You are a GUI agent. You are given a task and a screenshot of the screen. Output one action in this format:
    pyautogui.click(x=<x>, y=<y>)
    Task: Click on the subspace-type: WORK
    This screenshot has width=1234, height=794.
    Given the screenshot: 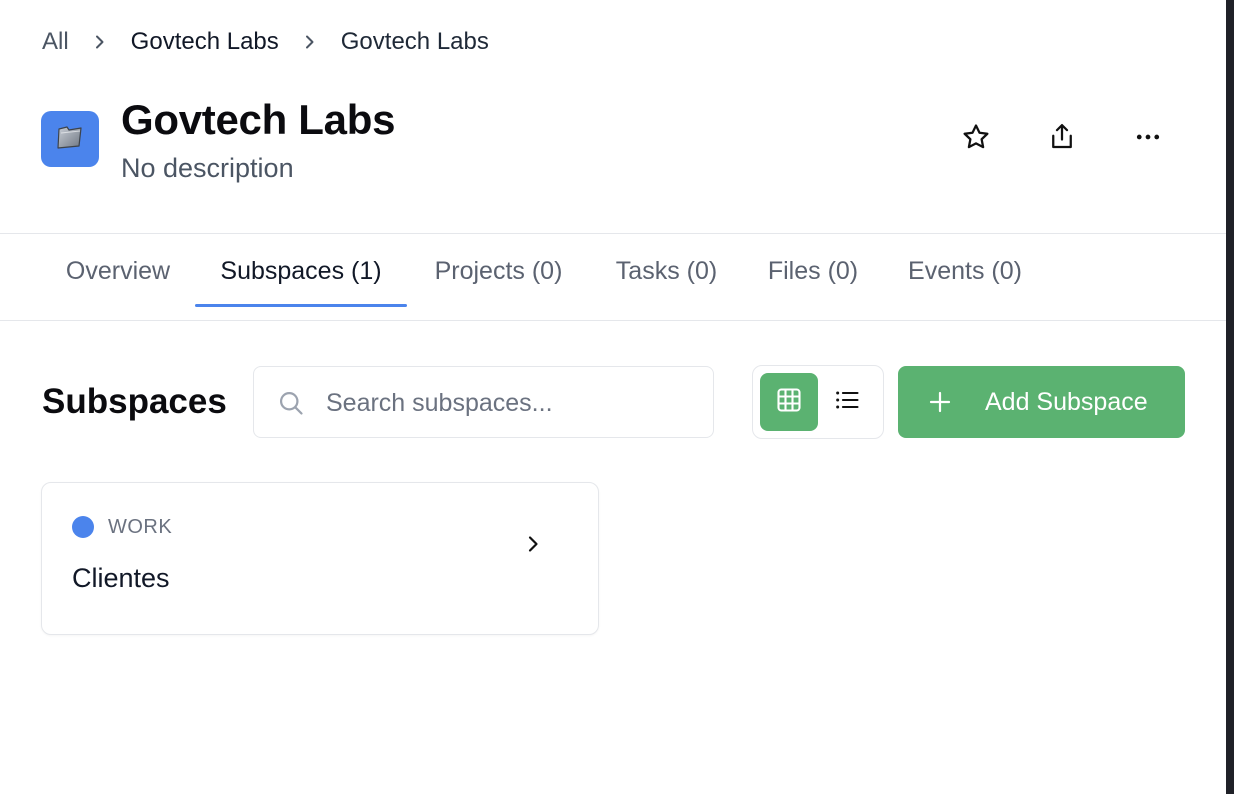 What is the action you would take?
    pyautogui.click(x=140, y=527)
    